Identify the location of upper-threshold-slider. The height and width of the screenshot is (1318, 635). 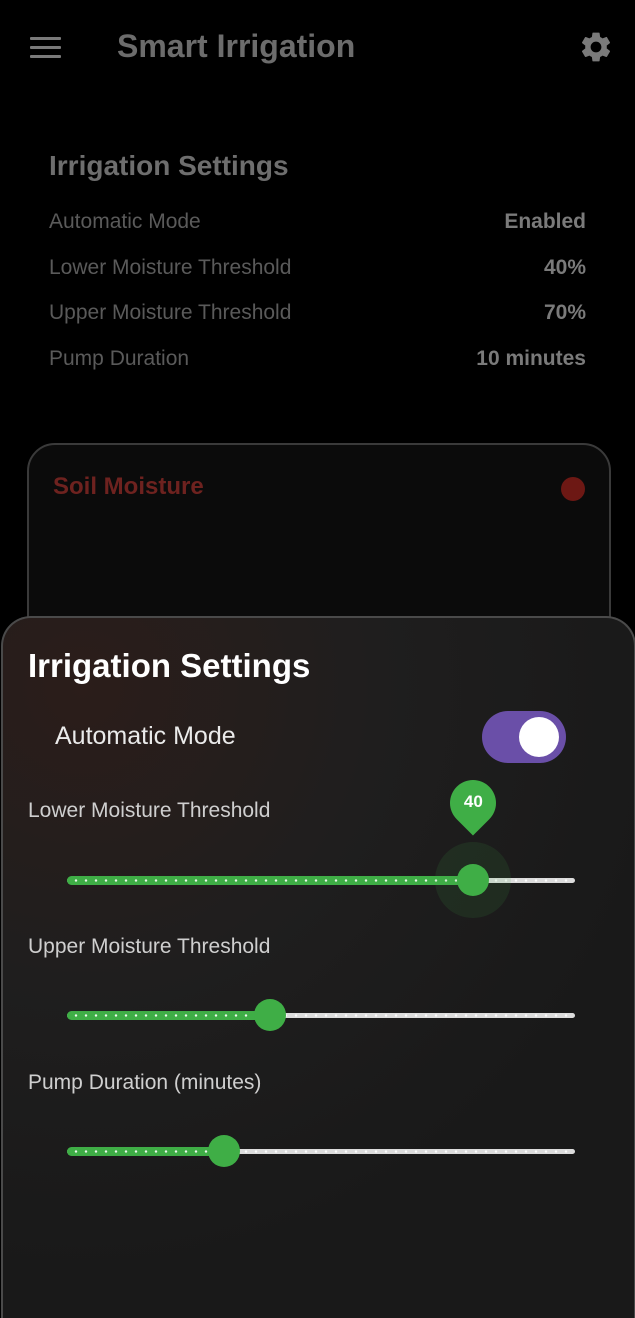
(321, 1015).